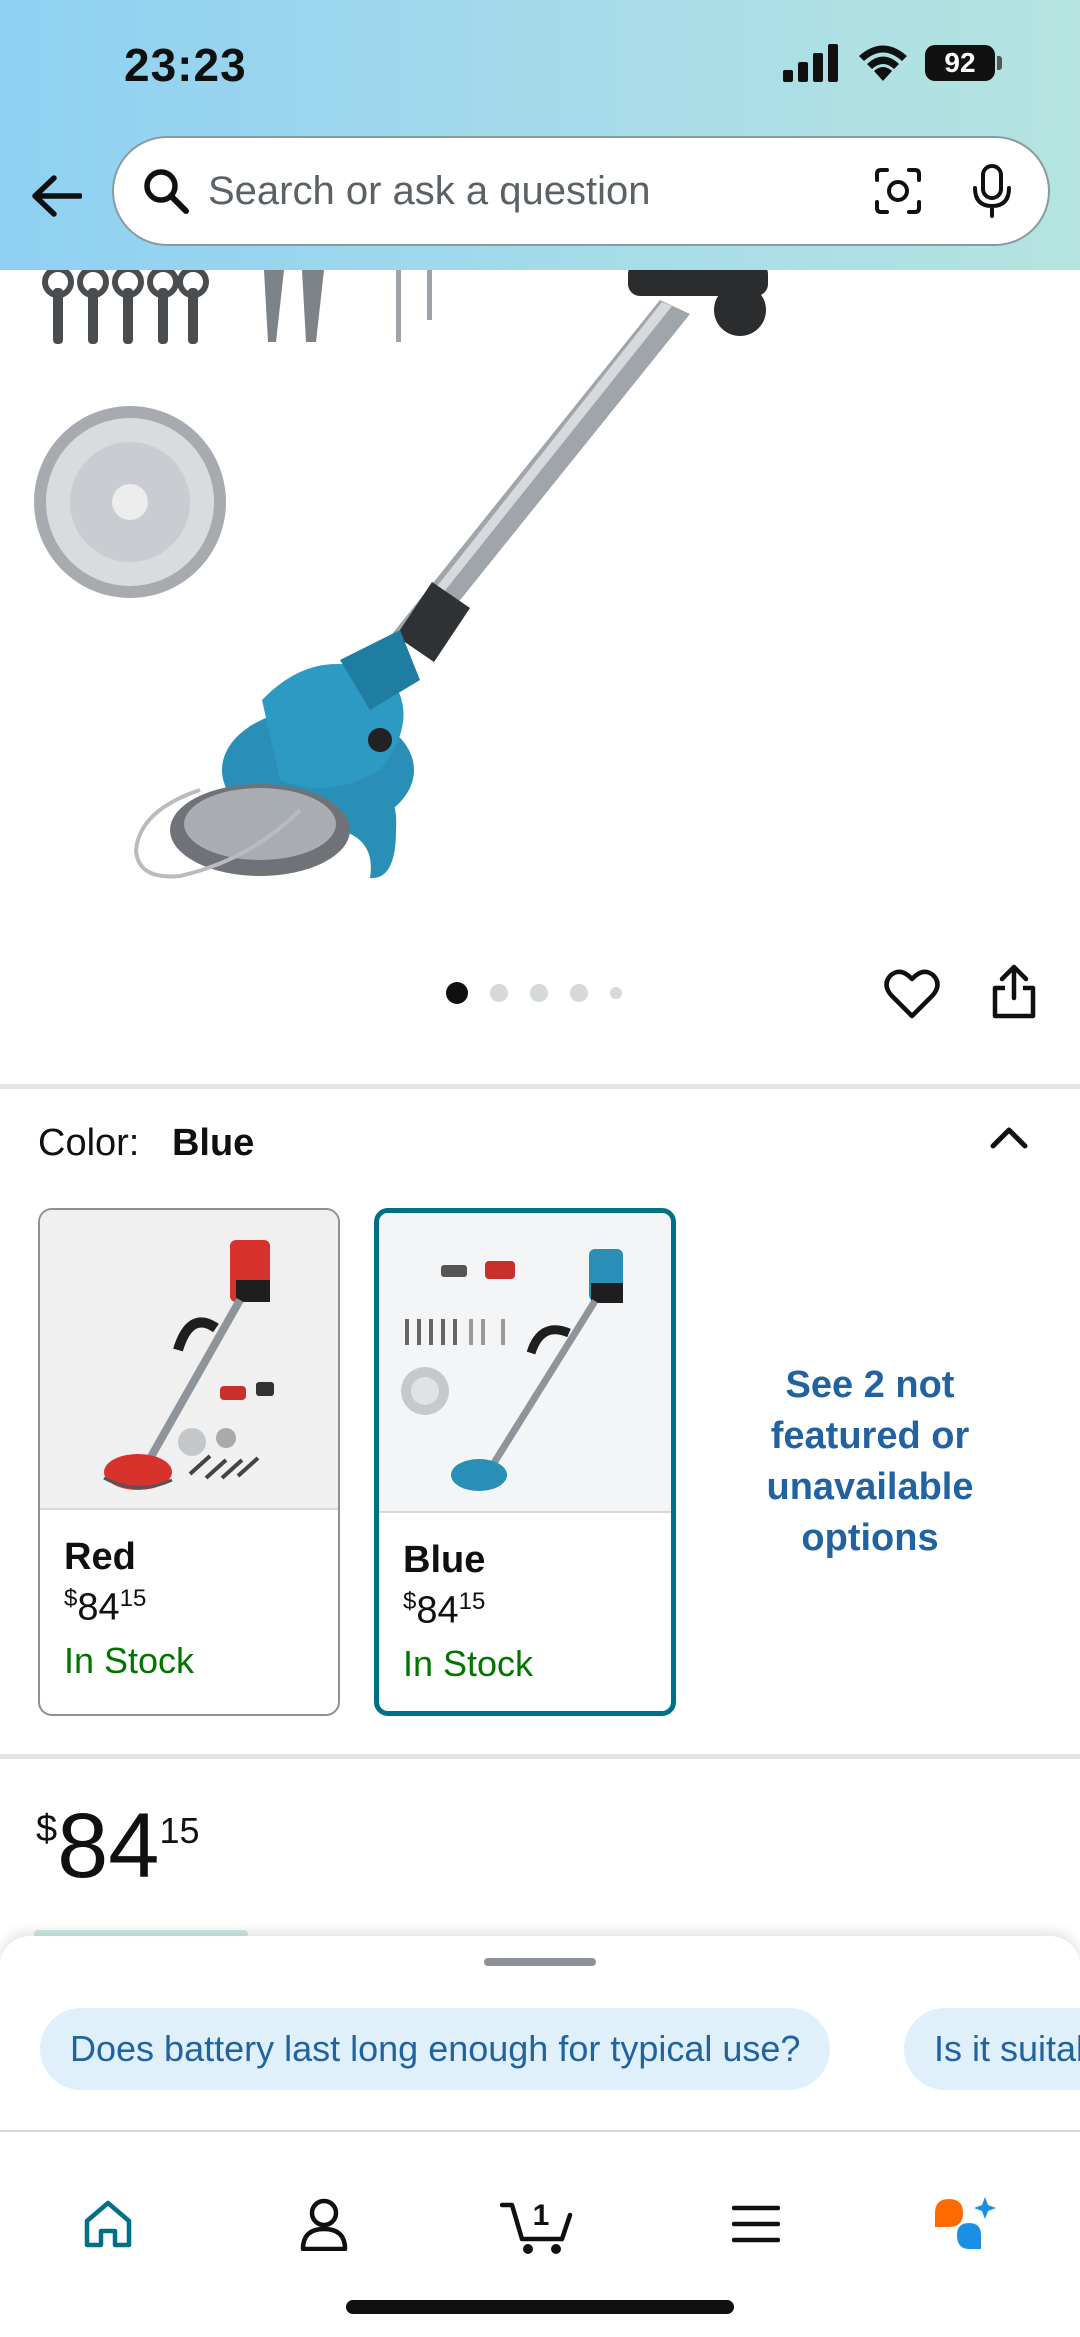  I want to click on rufus-ai-icon, so click(965, 2223).